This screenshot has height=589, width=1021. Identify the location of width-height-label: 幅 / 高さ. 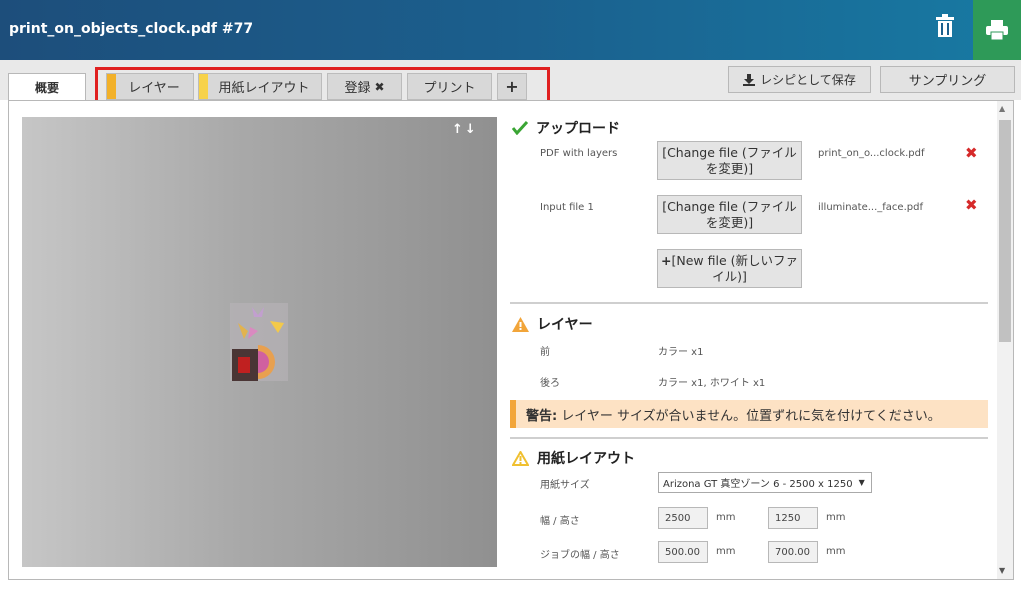
(560, 521).